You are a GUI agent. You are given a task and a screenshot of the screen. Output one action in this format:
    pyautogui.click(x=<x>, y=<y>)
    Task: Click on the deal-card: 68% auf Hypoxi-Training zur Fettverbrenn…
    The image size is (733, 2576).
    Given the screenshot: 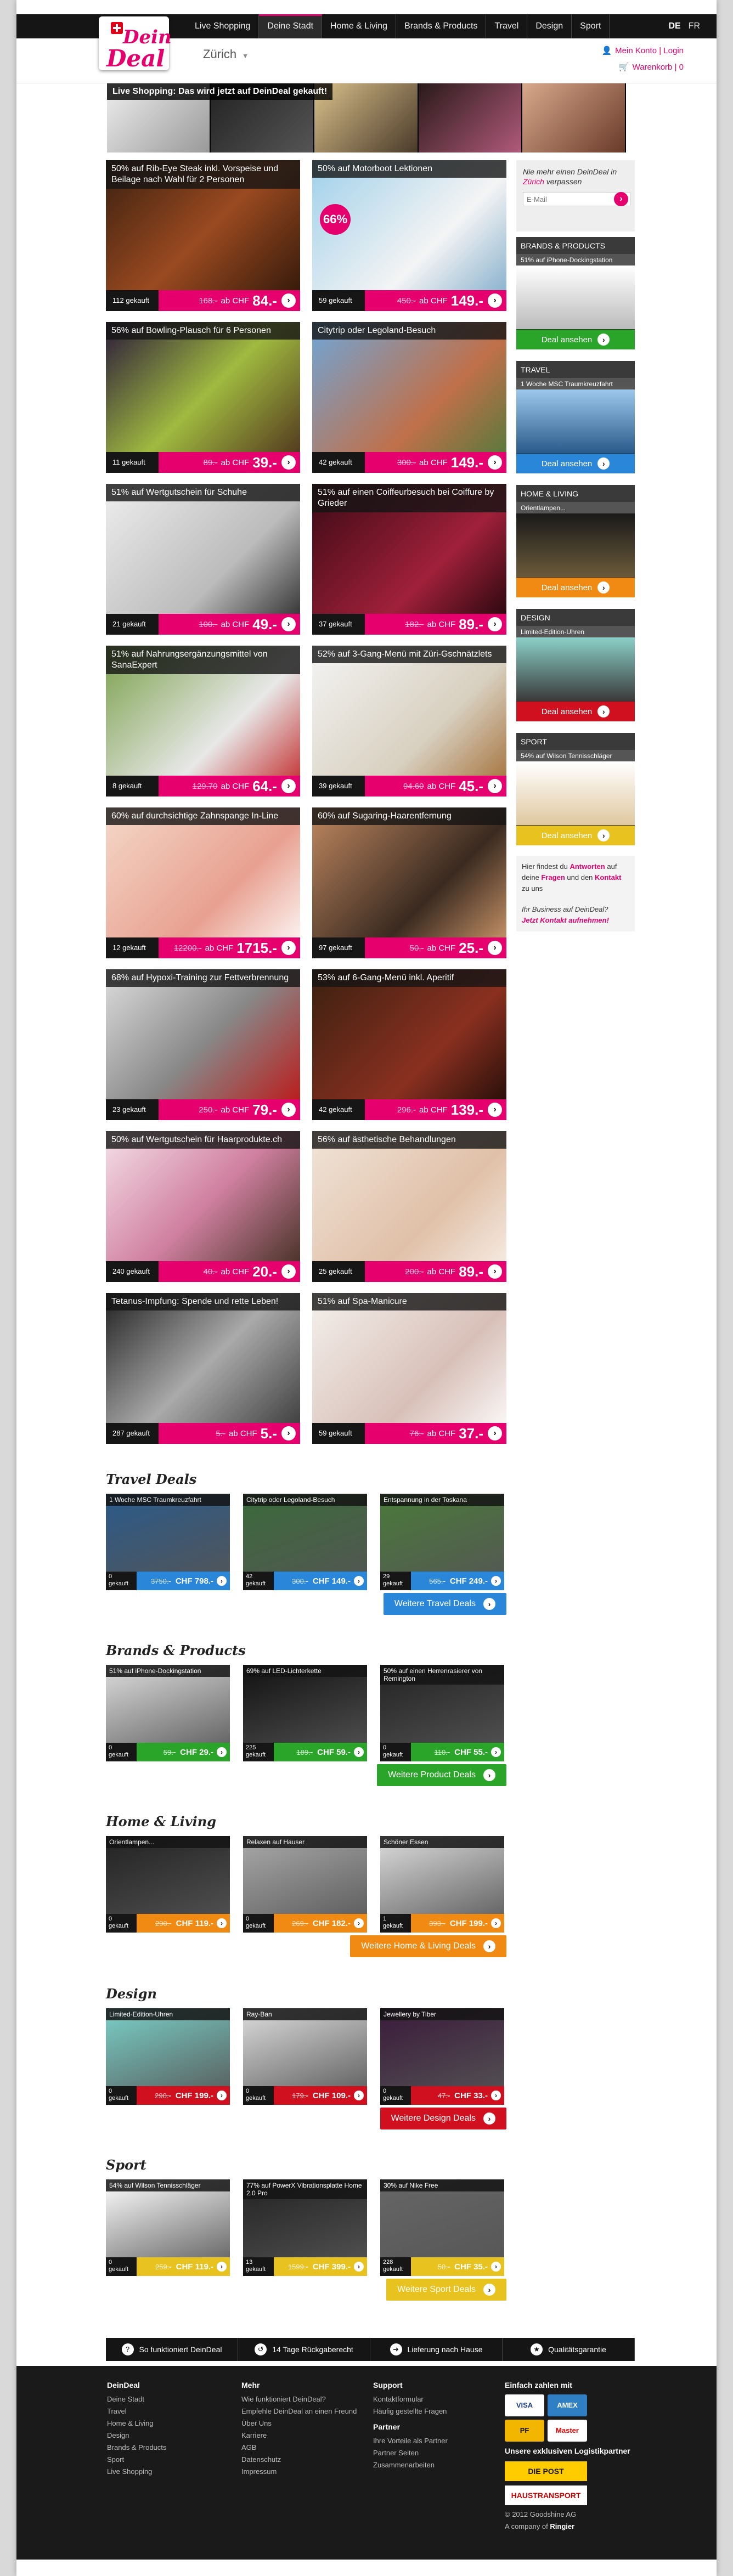 What is the action you would take?
    pyautogui.click(x=203, y=1044)
    